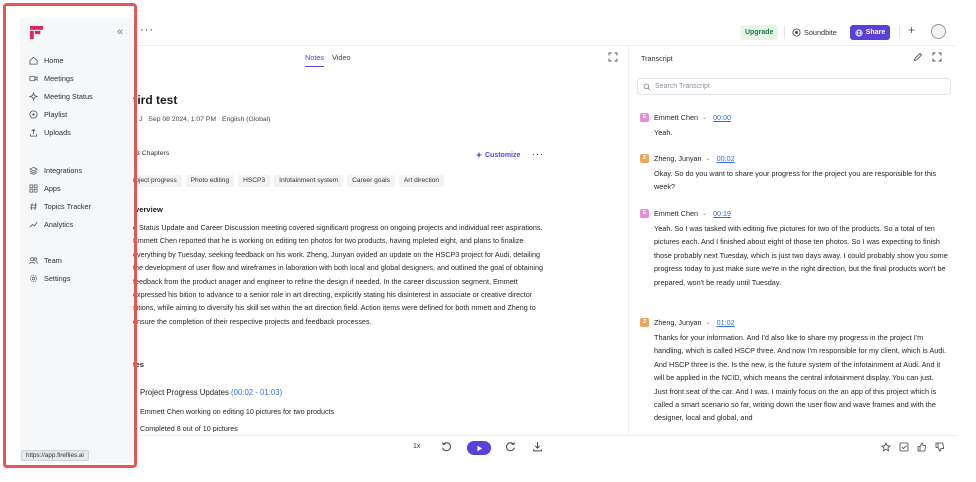 Image resolution: width=976 pixels, height=482 pixels. Describe the element at coordinates (56, 114) in the screenshot. I see `sidebar-item-label: Playlist` at that location.